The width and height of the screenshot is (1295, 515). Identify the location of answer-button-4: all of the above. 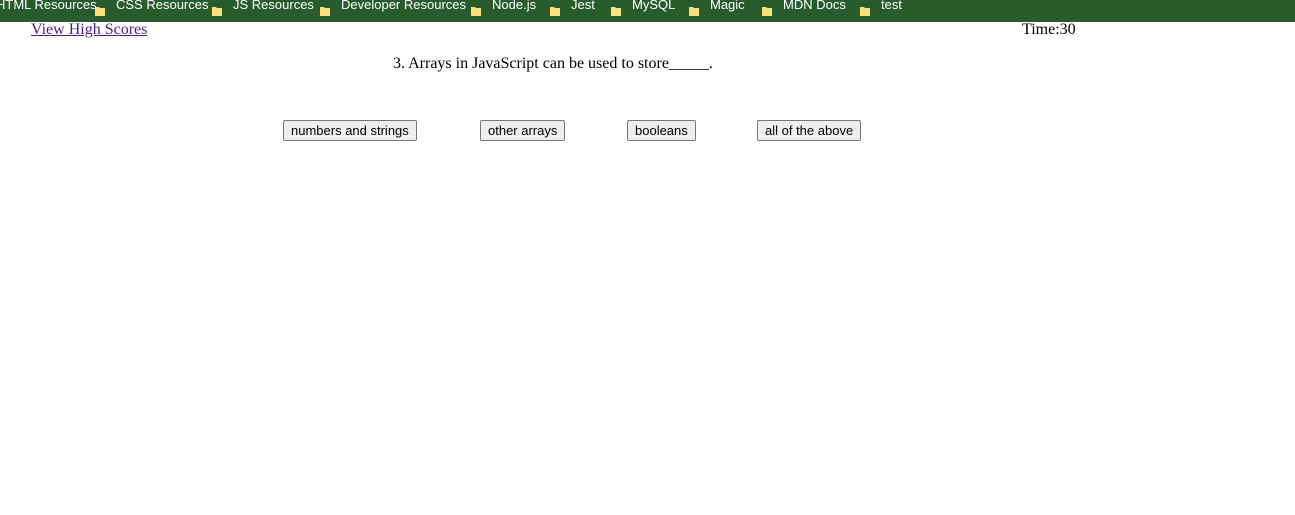
(809, 130).